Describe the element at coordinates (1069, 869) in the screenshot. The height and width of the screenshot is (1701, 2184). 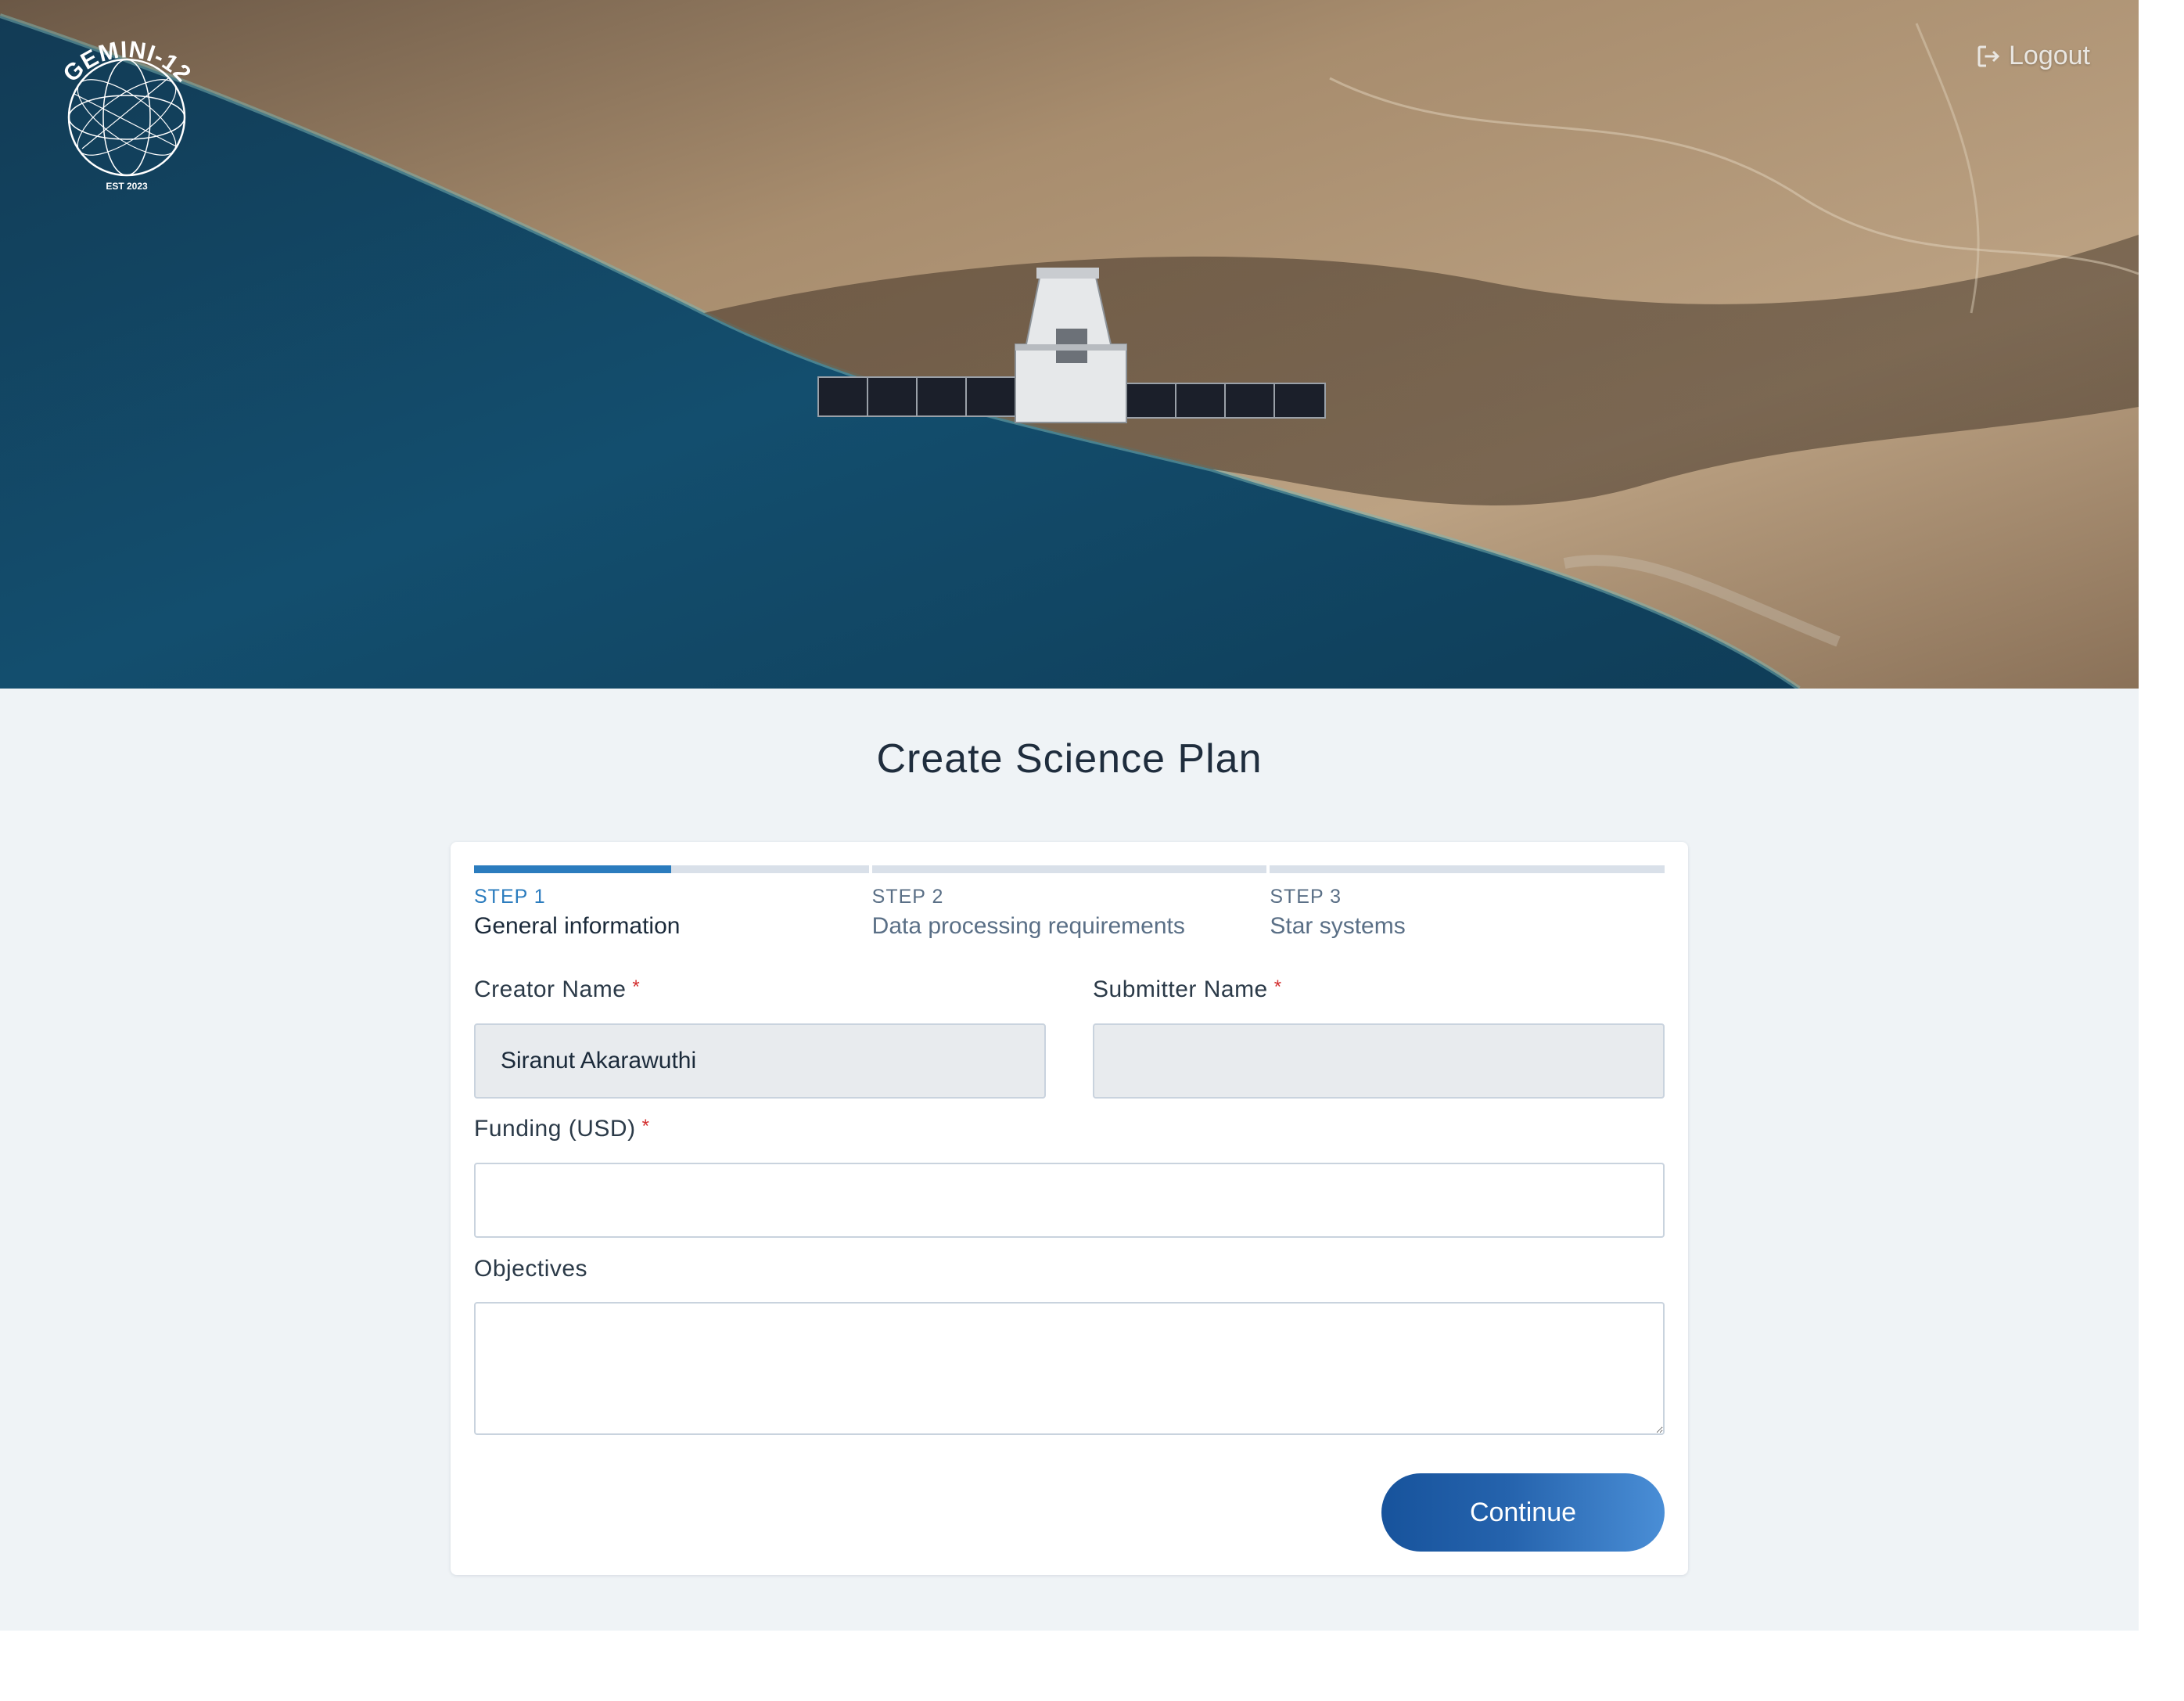
I see `step-2-progress-track` at that location.